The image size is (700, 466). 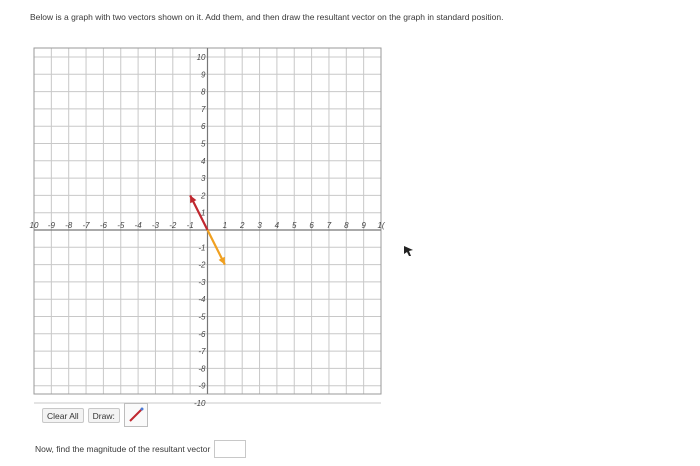 I want to click on y-tick-label: 5, so click(x=203, y=144).